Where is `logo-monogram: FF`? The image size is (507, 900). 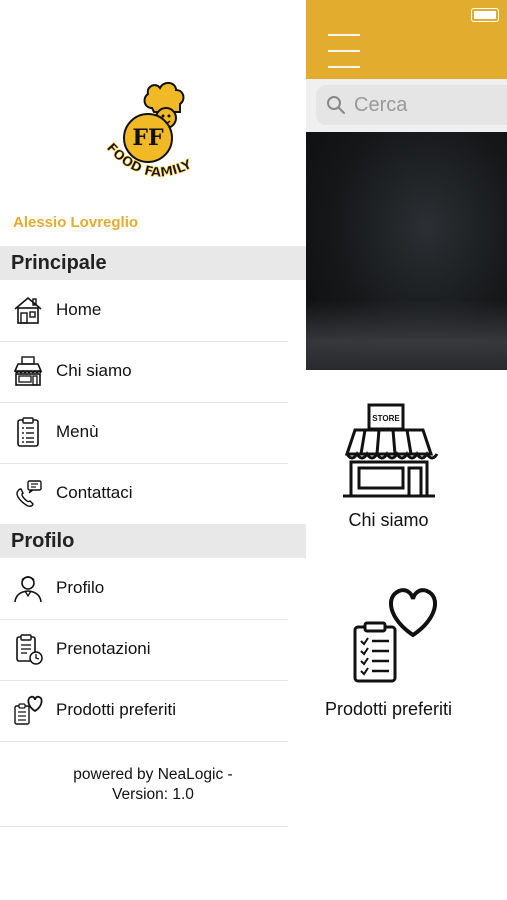
logo-monogram: FF is located at coordinates (148, 138).